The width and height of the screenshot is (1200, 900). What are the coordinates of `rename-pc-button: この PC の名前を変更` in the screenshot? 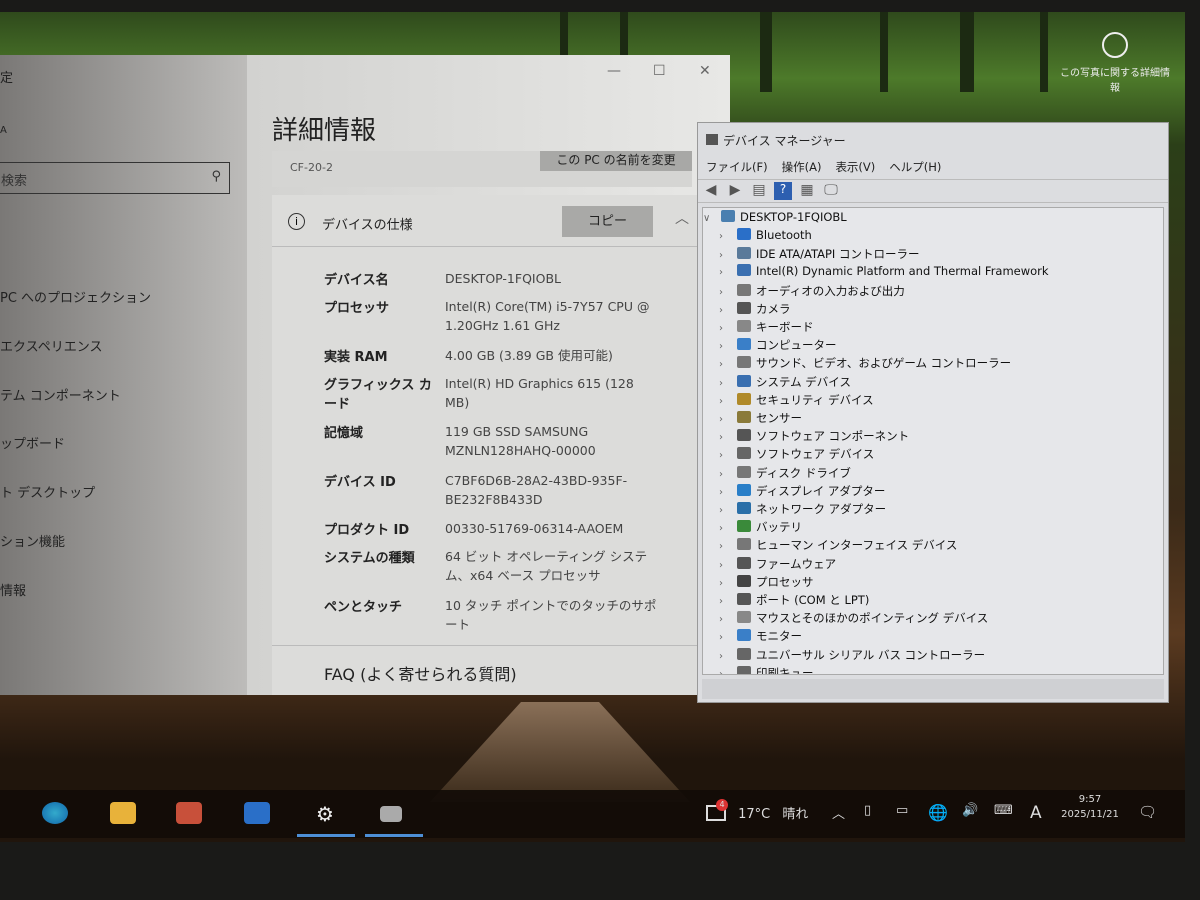 It's located at (616, 161).